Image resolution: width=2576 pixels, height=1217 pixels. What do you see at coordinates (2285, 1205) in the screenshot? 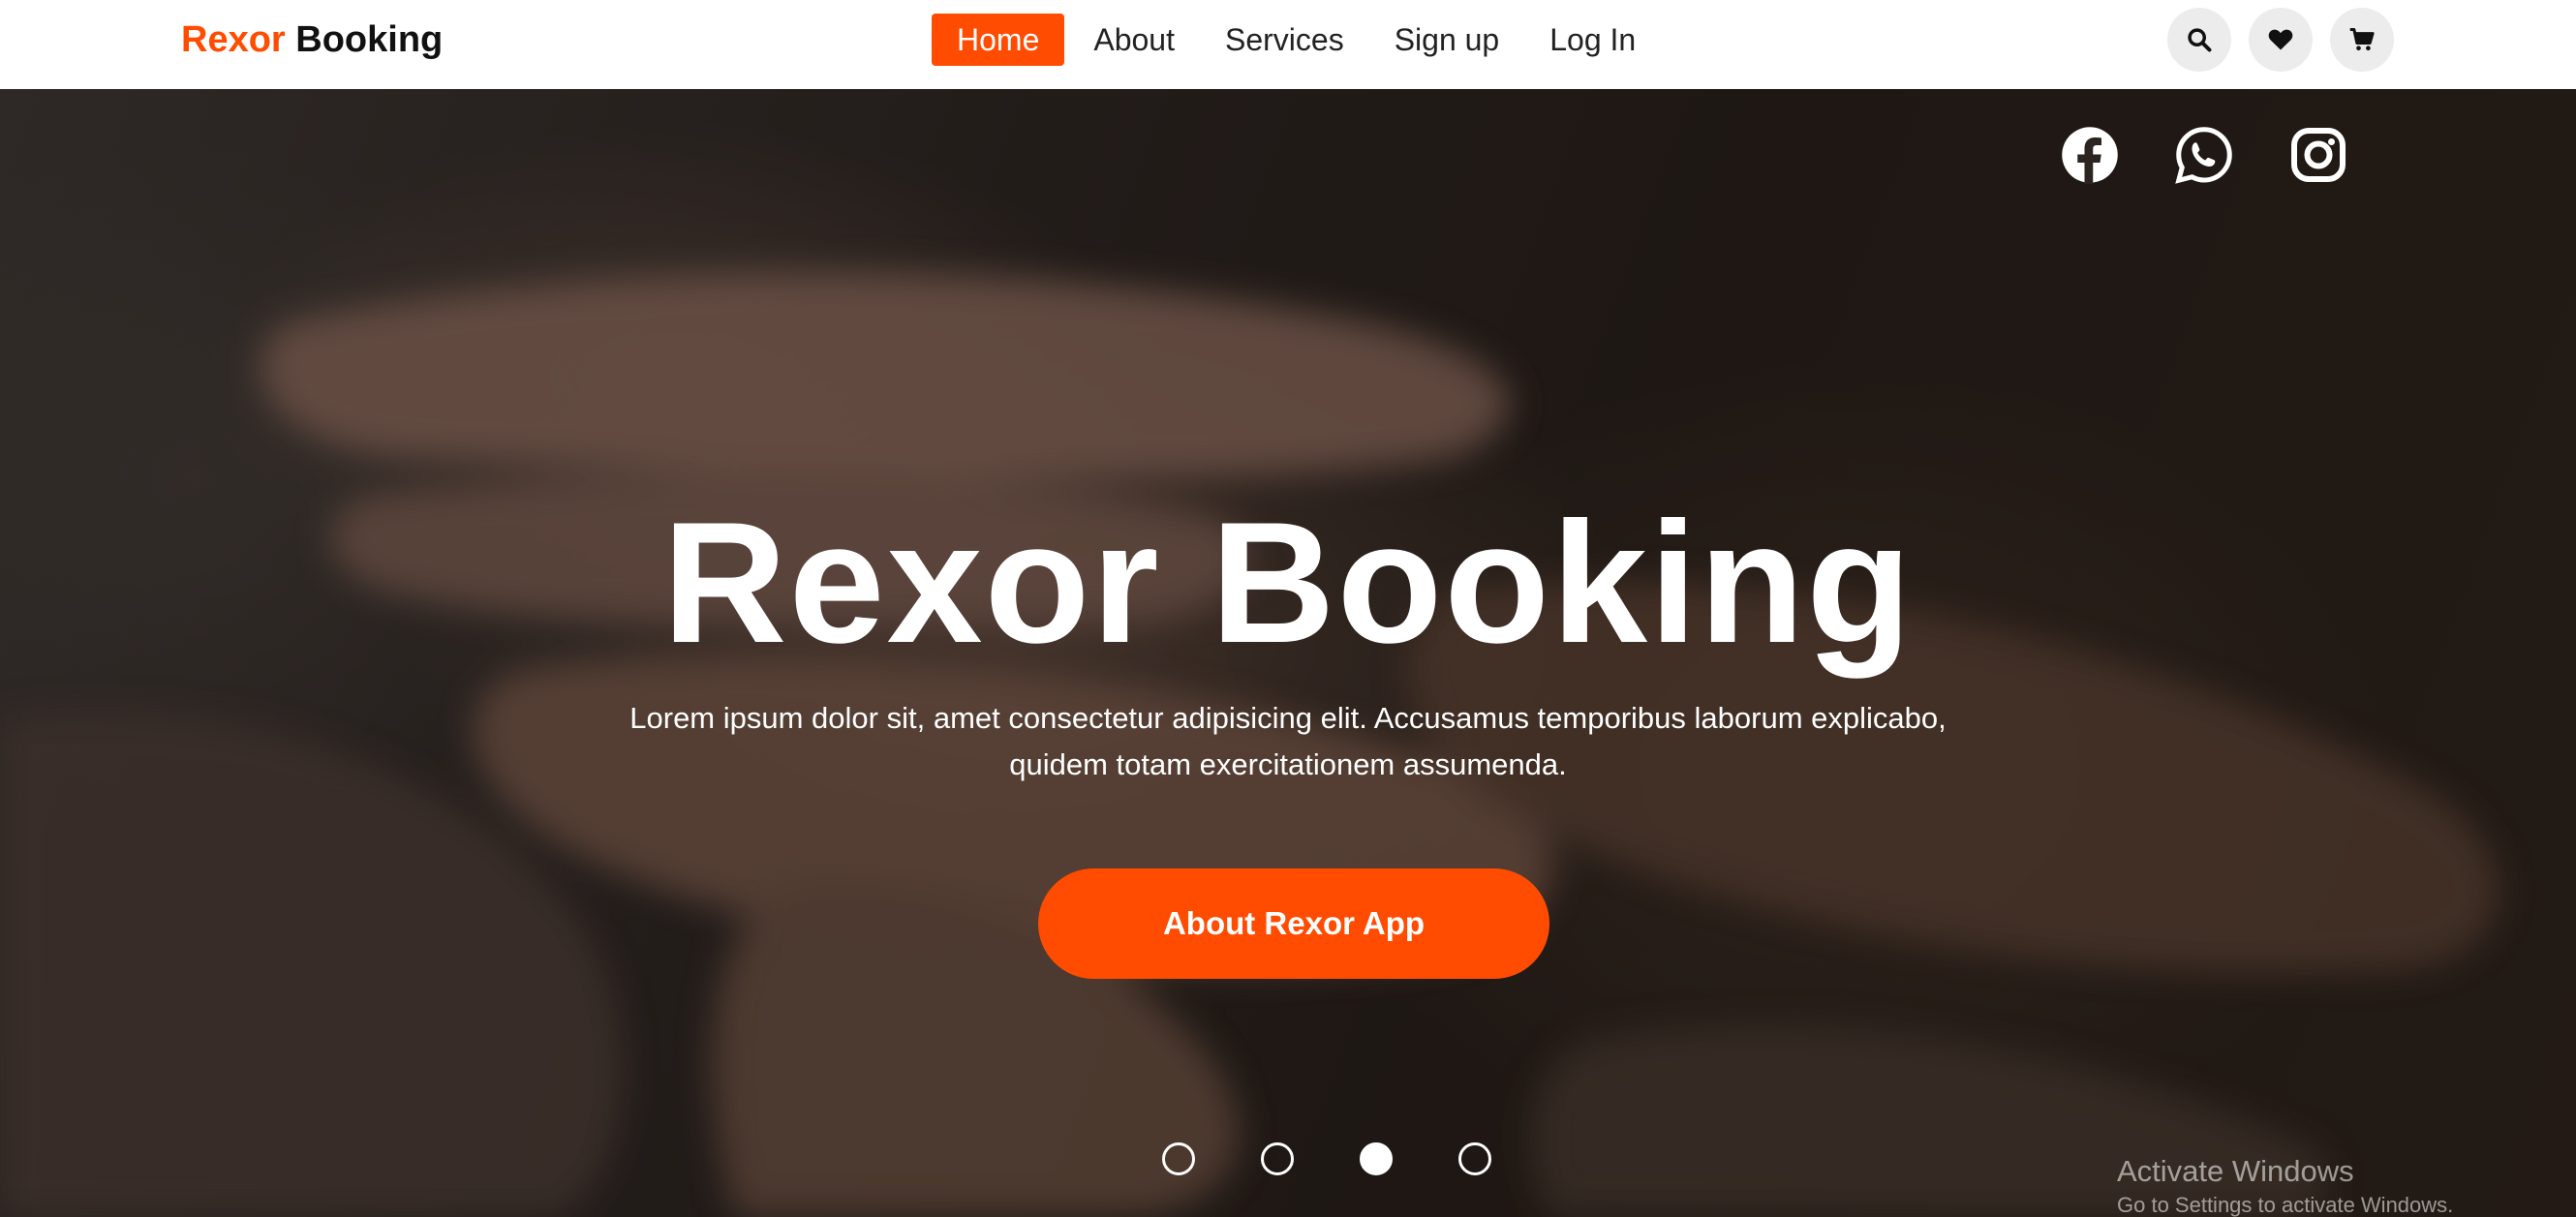
I see `watermark-subtitle: Go to Settings to activate Windows.` at bounding box center [2285, 1205].